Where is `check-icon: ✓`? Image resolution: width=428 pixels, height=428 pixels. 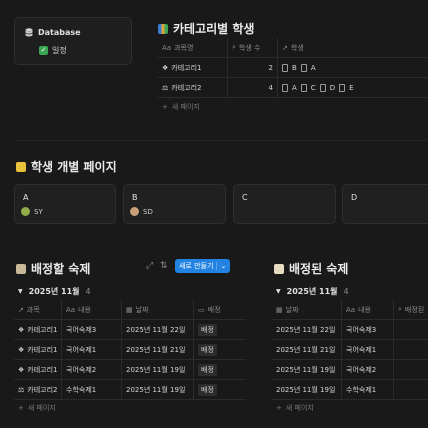 check-icon: ✓ is located at coordinates (43, 50).